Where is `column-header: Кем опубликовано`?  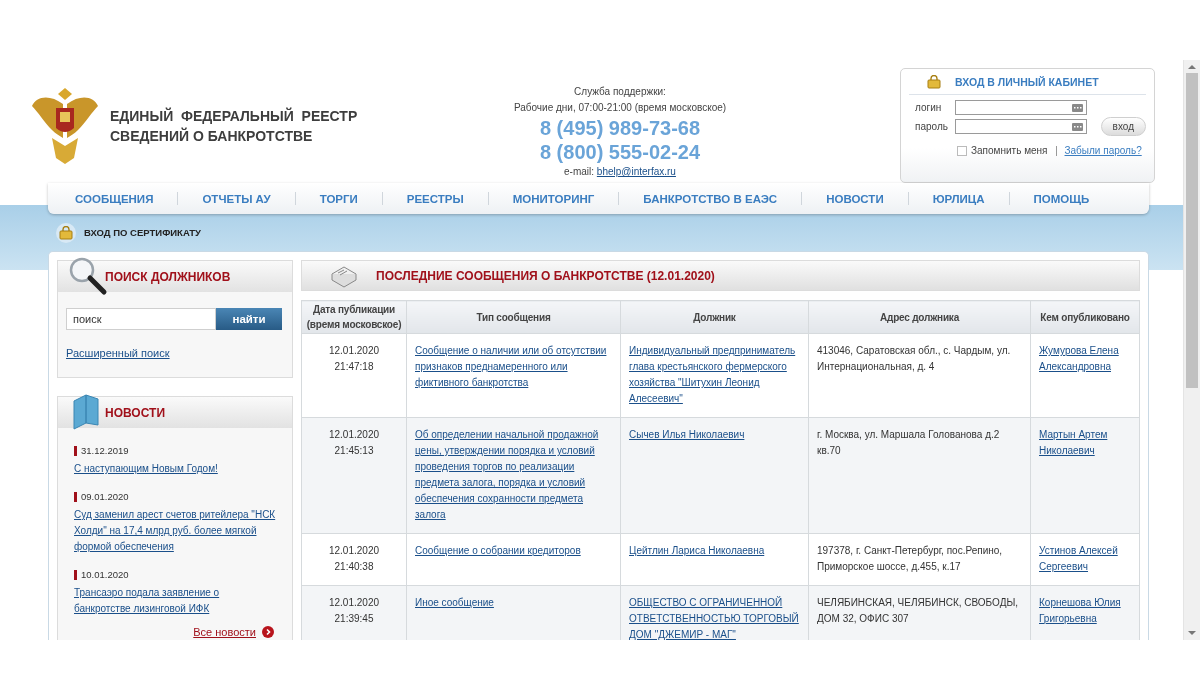 column-header: Кем опубликовано is located at coordinates (1085, 317).